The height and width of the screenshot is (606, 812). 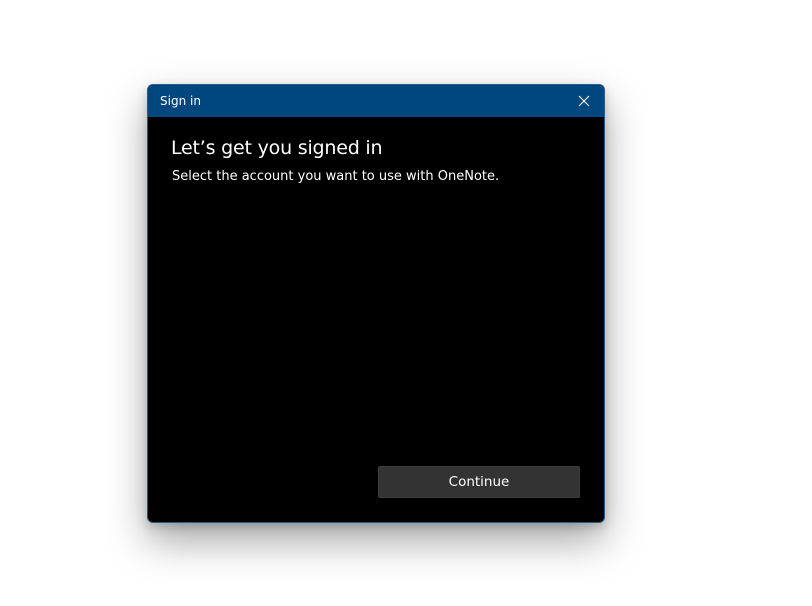 What do you see at coordinates (180, 101) in the screenshot?
I see `dialog-title: Sign in` at bounding box center [180, 101].